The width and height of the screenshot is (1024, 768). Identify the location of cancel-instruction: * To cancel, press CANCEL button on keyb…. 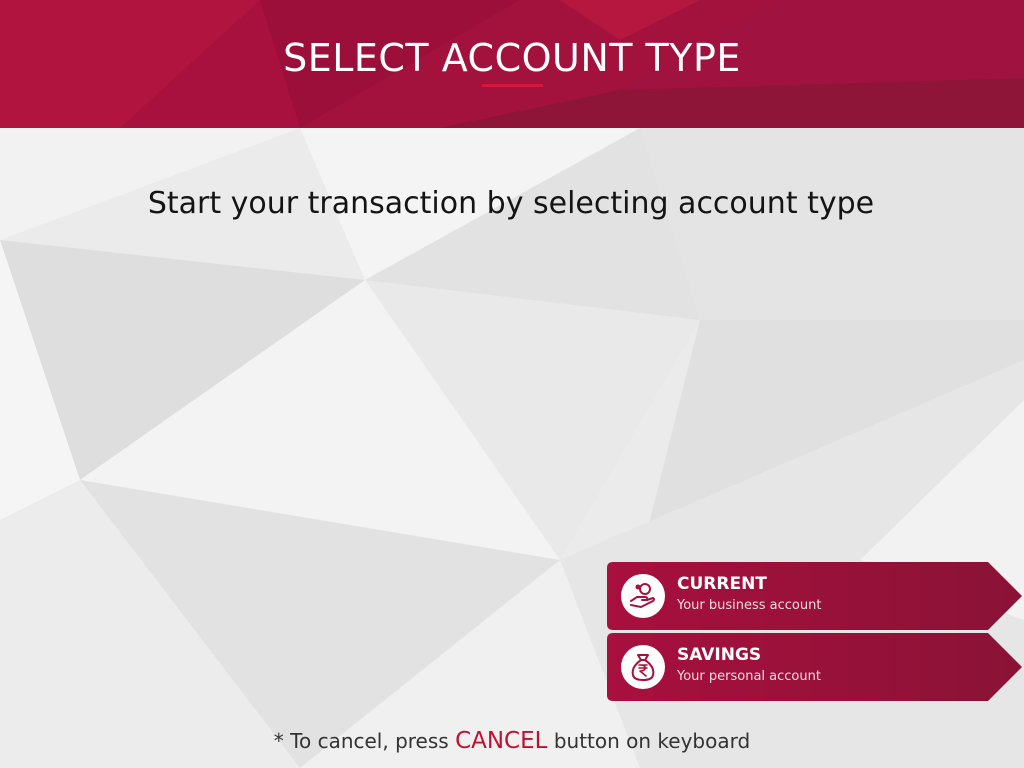
(512, 741).